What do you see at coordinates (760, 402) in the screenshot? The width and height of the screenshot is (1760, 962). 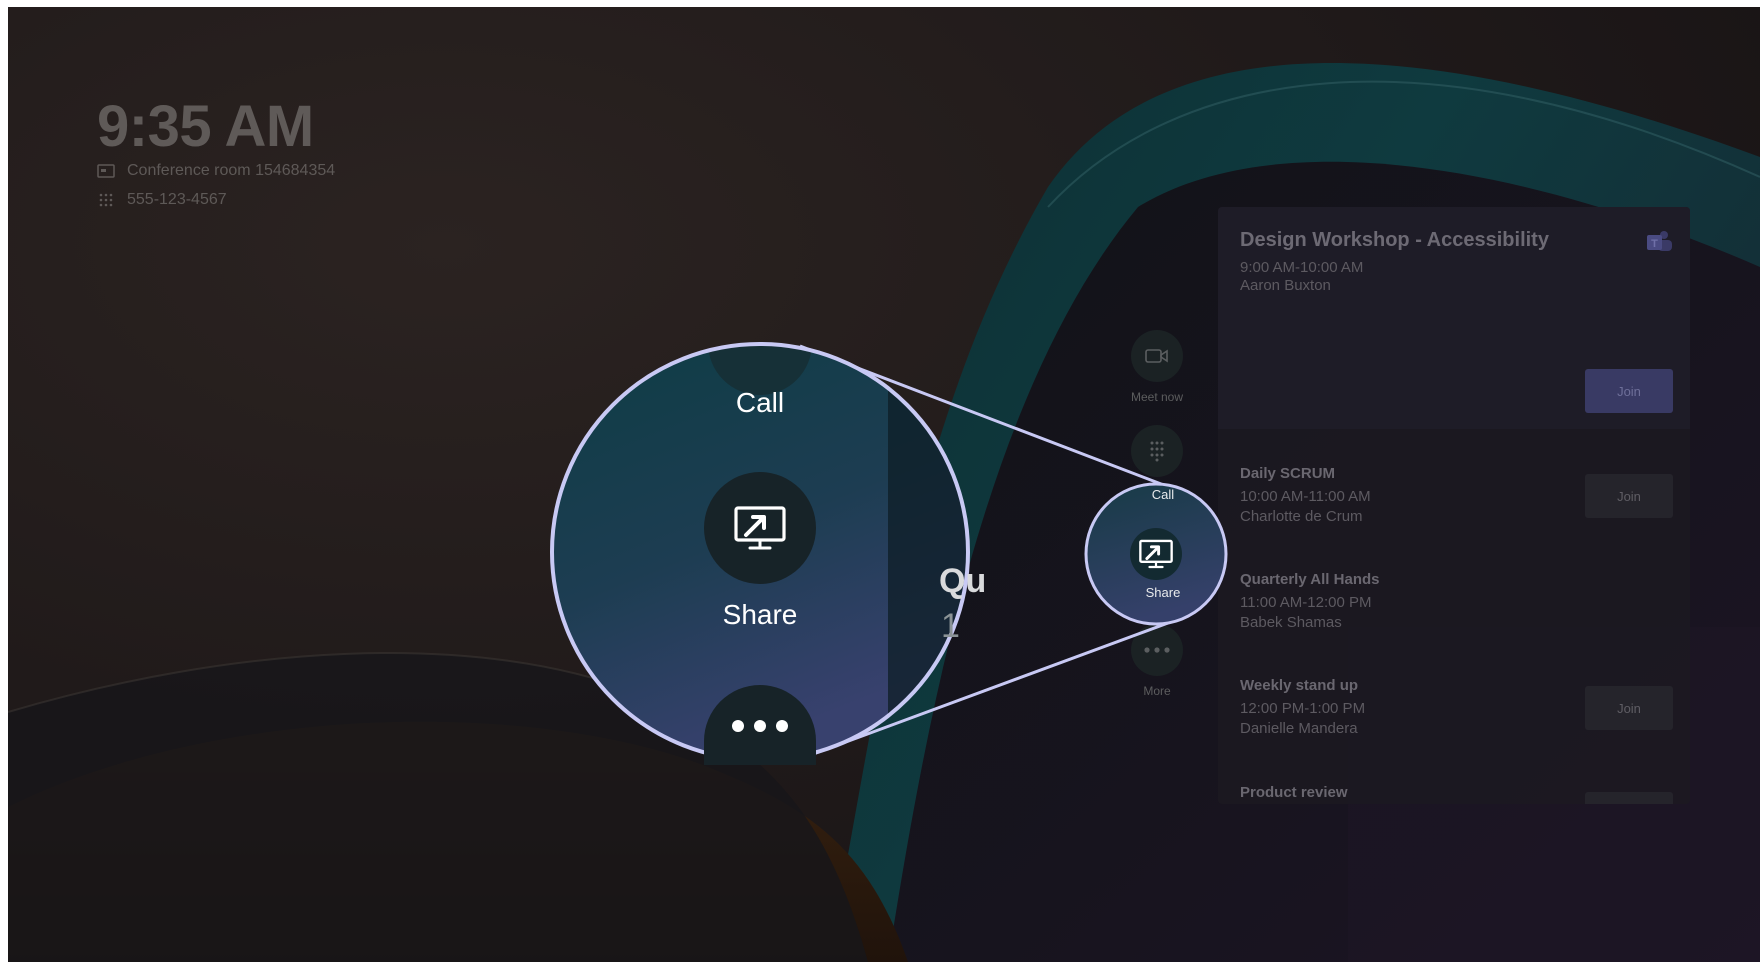 I see `magnified-call-label: Call` at bounding box center [760, 402].